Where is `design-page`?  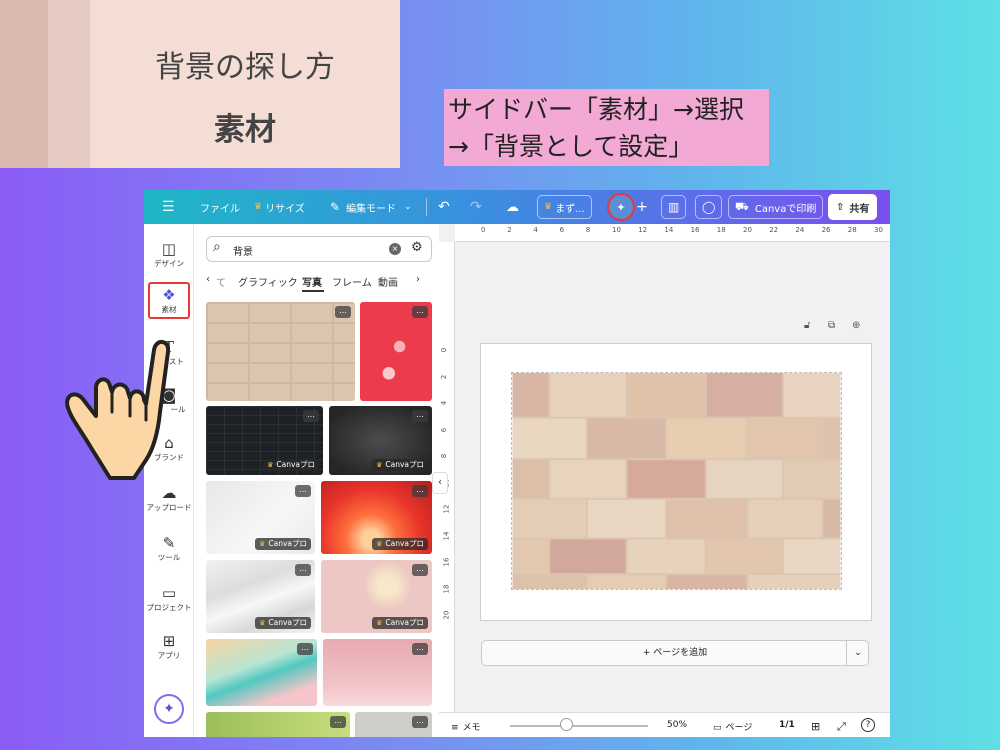
design-page is located at coordinates (676, 482).